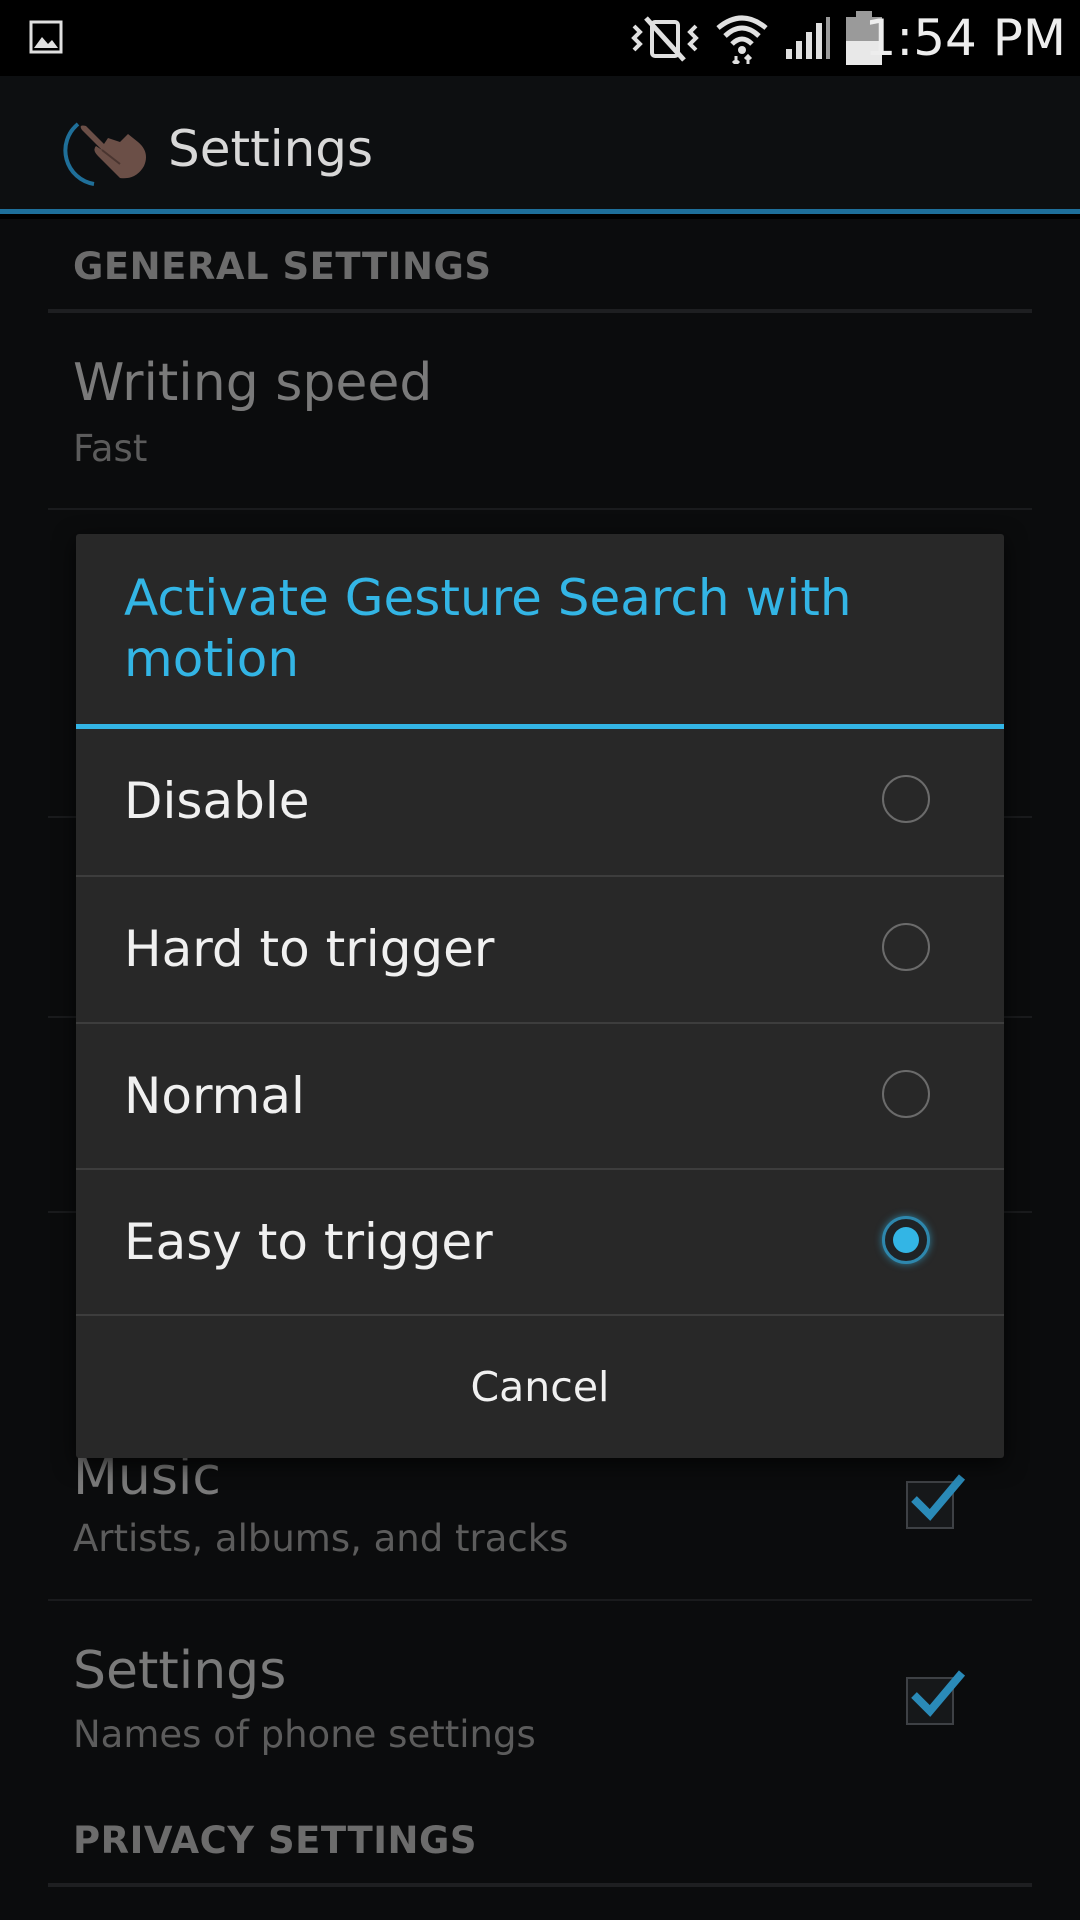 The width and height of the screenshot is (1080, 1920). I want to click on status-icons, so click(757, 38).